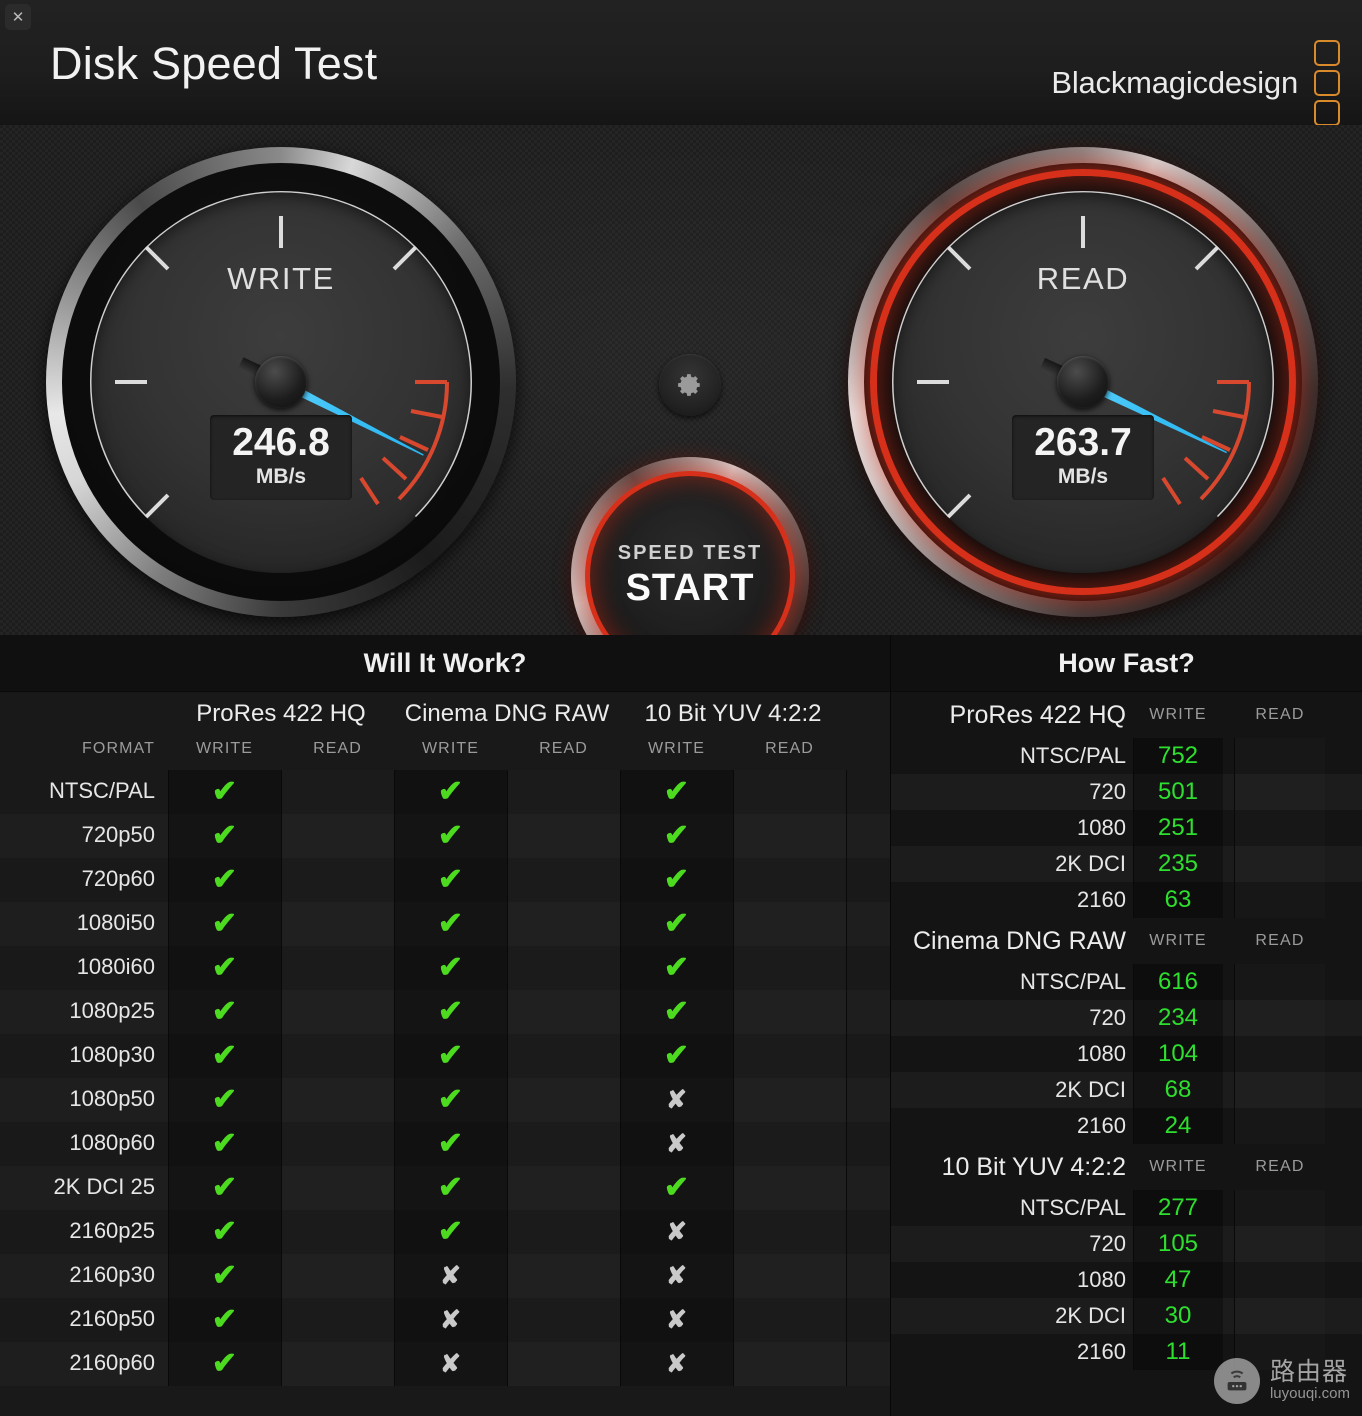  Describe the element at coordinates (1126, 756) in the screenshot. I see `table-row: NTSC/PAL 752` at that location.